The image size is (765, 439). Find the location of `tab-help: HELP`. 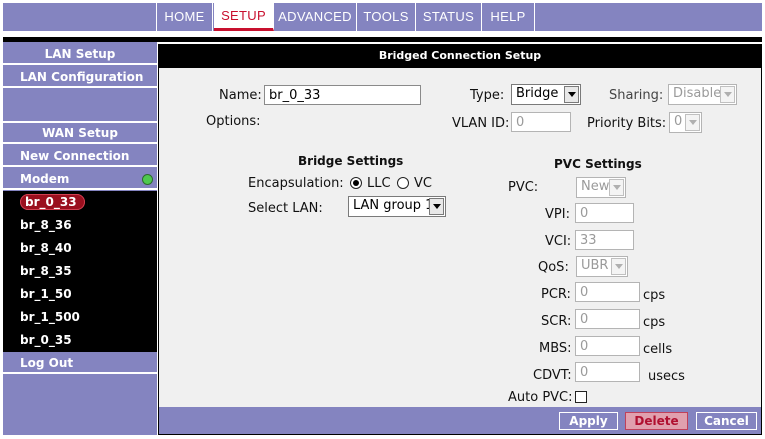

tab-help: HELP is located at coordinates (508, 17).